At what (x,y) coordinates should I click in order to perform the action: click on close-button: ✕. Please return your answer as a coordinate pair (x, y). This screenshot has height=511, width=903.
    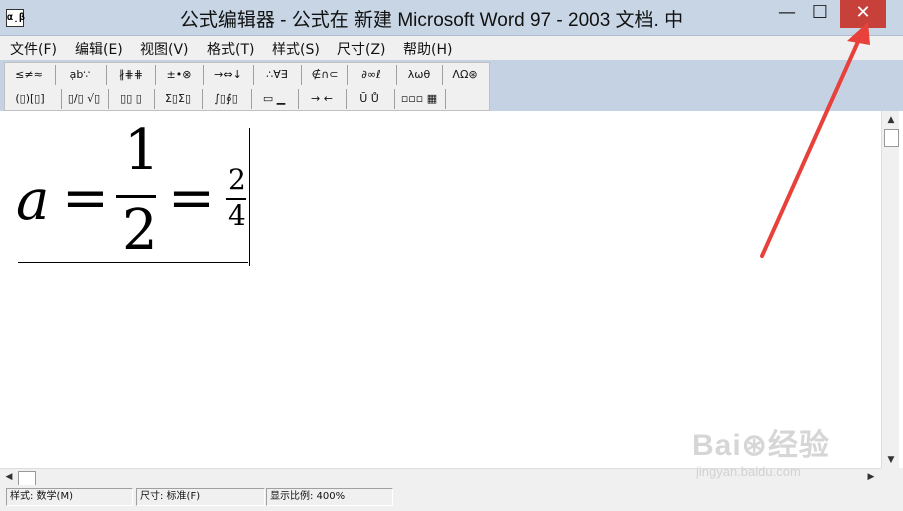
    Looking at the image, I should click on (863, 14).